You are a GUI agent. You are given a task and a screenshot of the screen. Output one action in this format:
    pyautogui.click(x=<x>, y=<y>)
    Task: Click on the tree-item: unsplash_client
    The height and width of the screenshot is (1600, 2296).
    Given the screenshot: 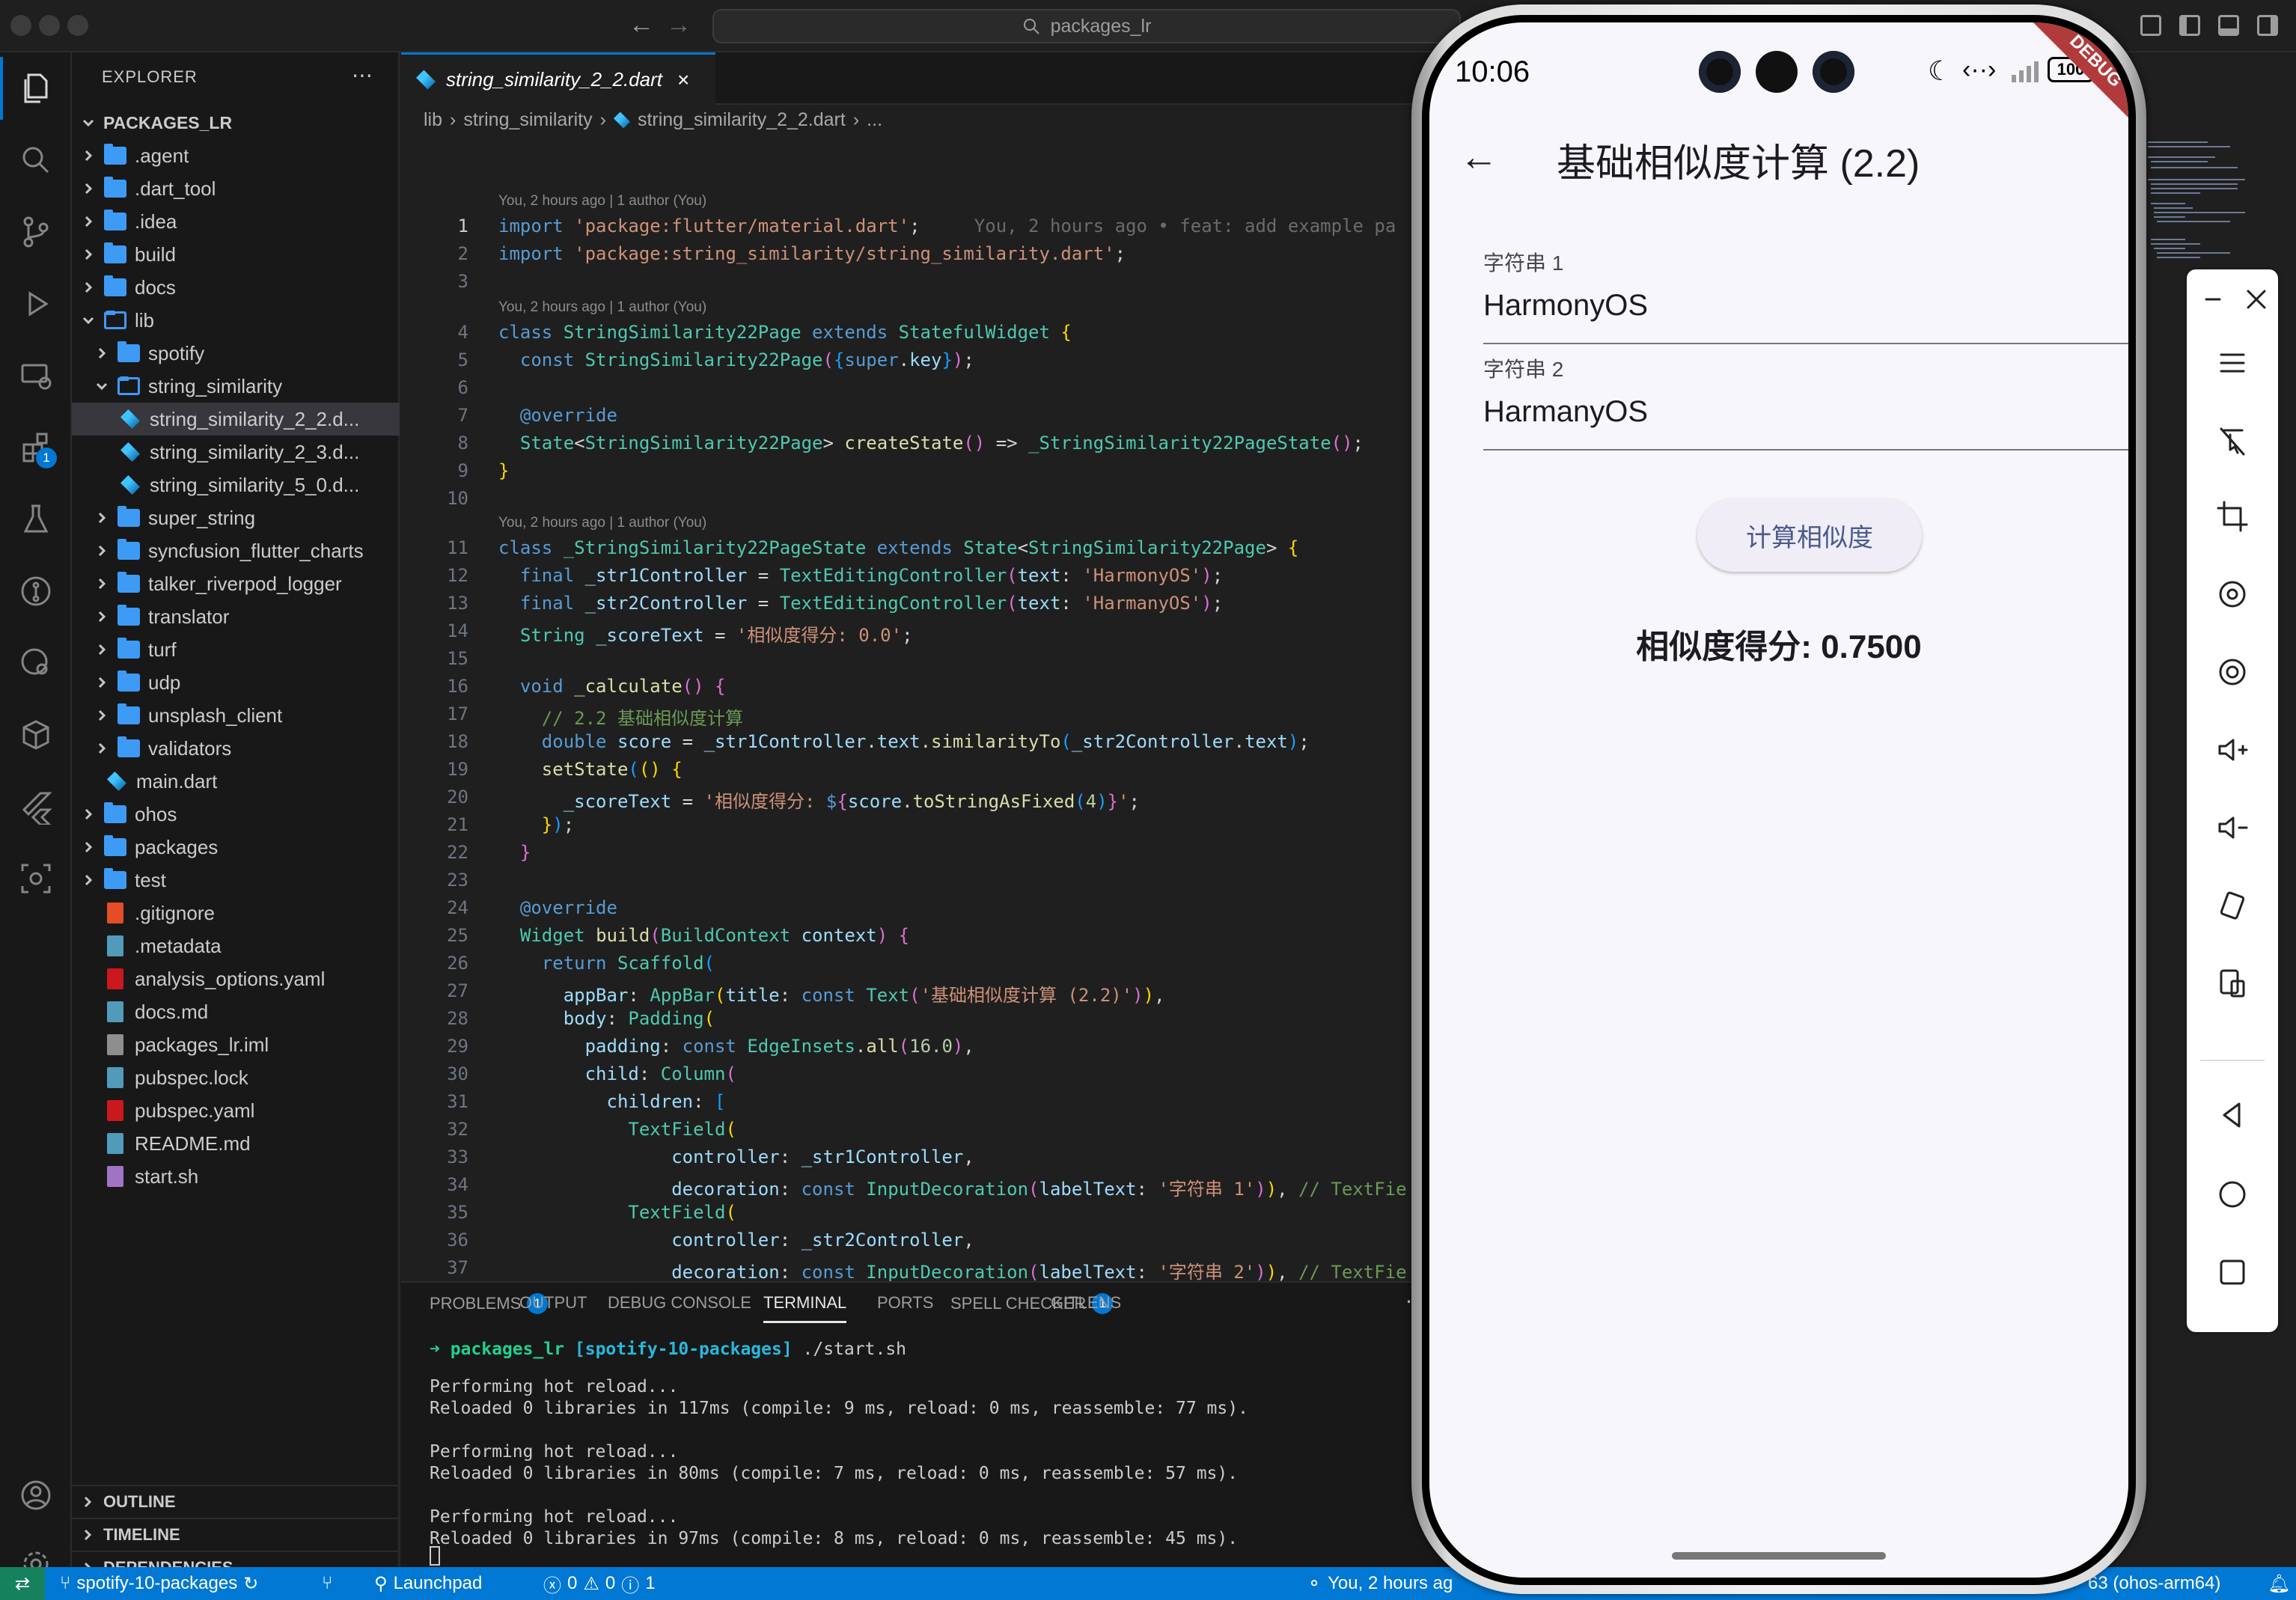 What is the action you would take?
    pyautogui.click(x=236, y=715)
    